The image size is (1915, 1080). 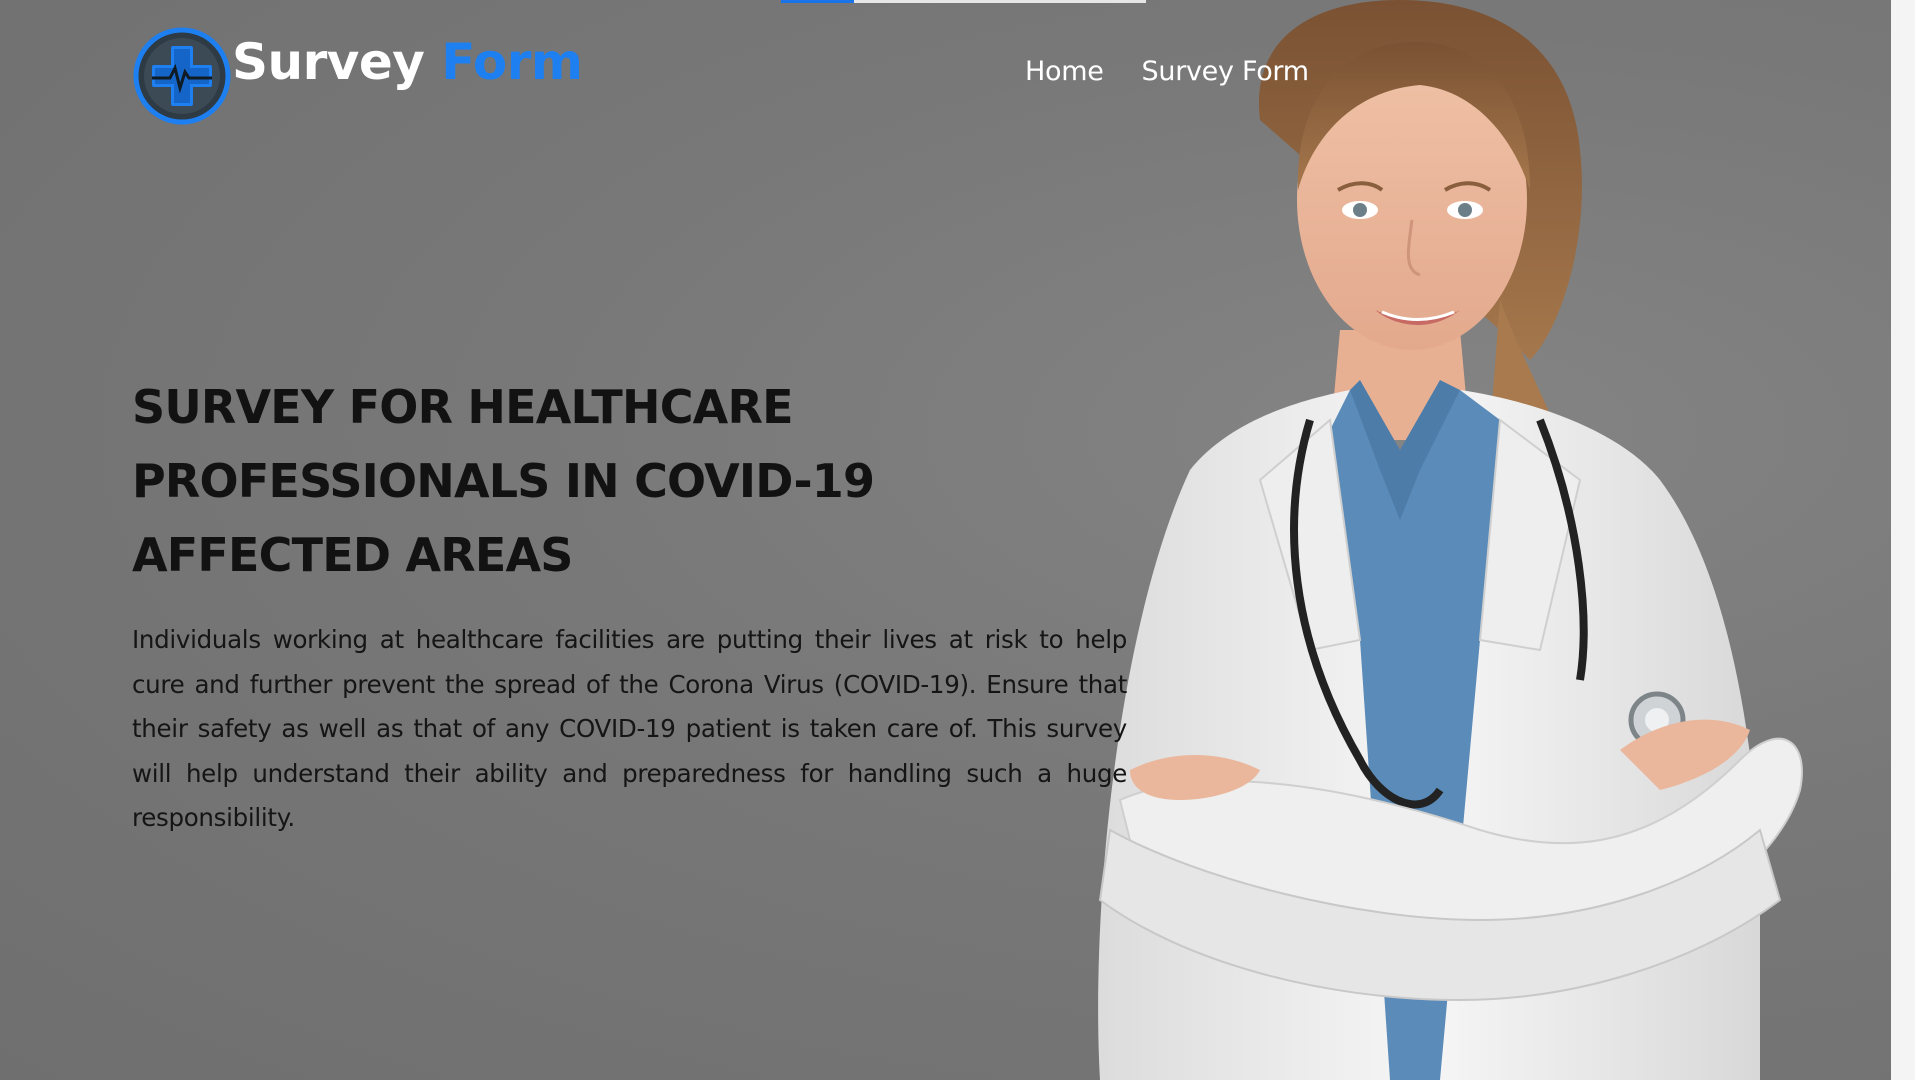 What do you see at coordinates (817, 1) in the screenshot?
I see `scroll-progress-fill` at bounding box center [817, 1].